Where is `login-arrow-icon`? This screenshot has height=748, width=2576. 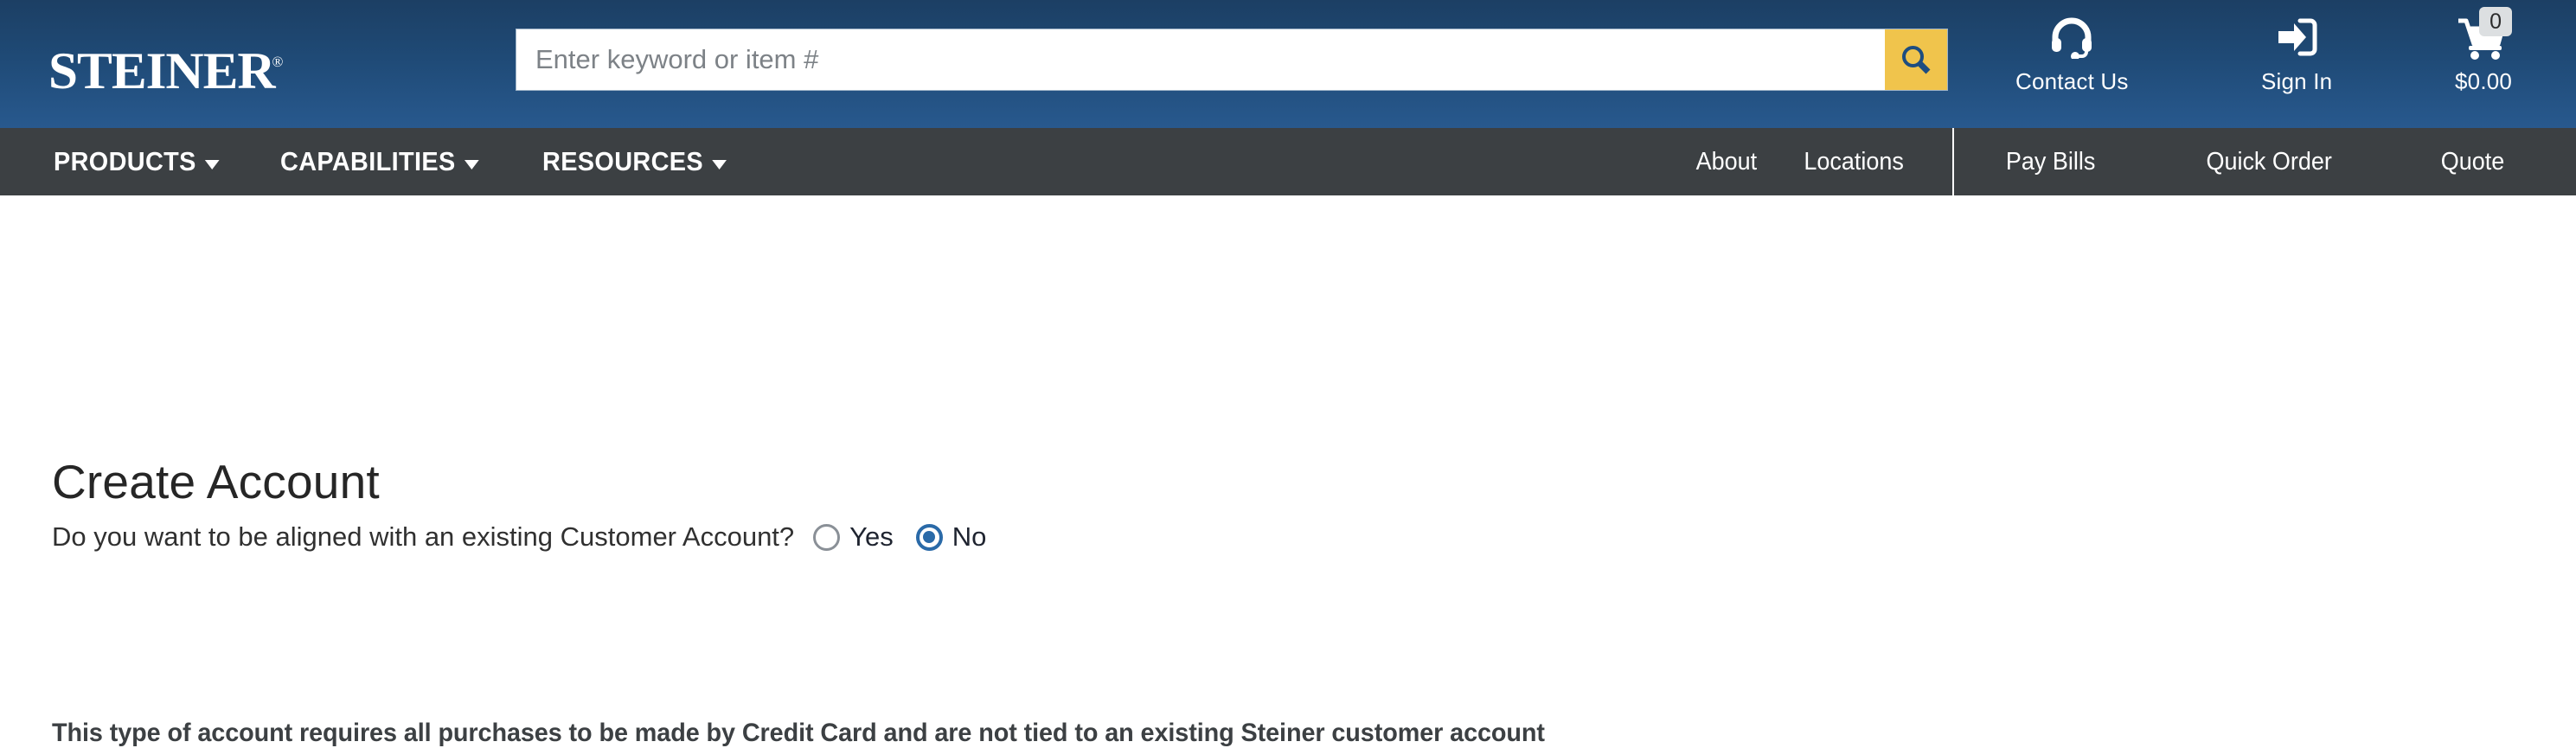 login-arrow-icon is located at coordinates (2296, 37).